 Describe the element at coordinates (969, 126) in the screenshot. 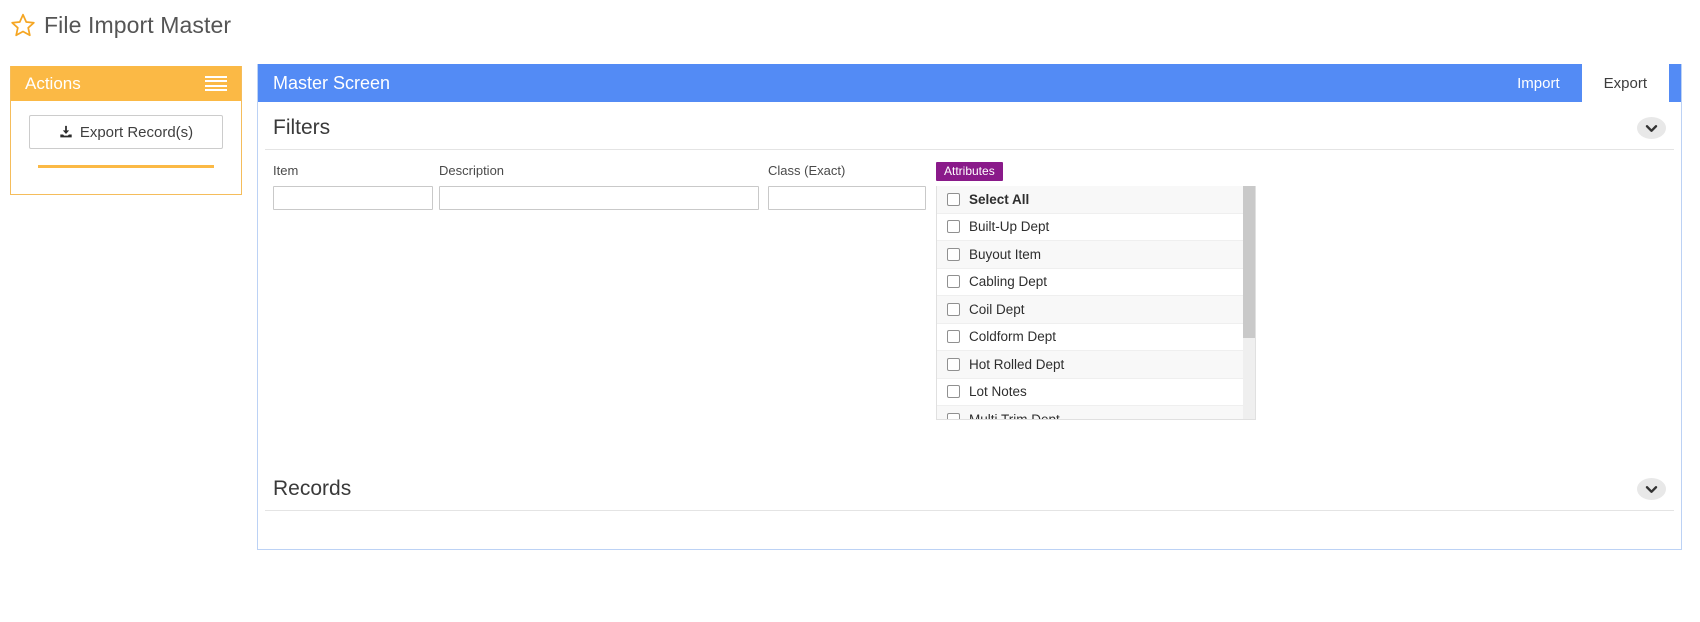

I see `filters-section-header: Filters` at that location.